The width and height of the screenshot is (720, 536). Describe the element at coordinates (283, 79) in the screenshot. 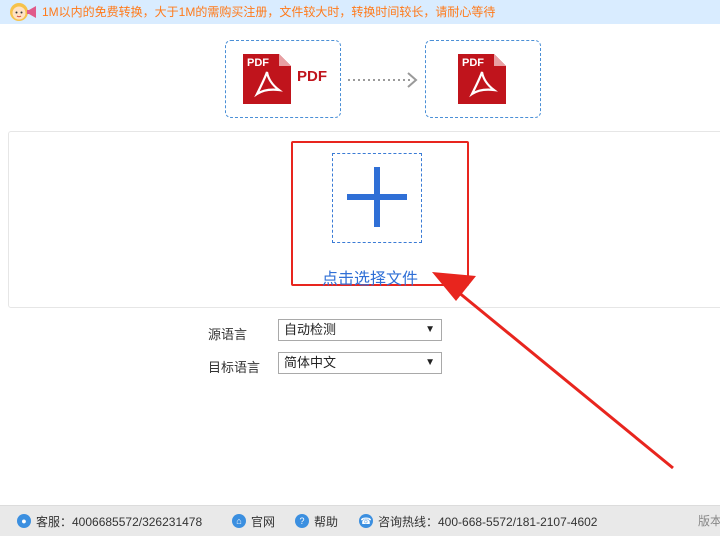

I see `source-format-box: PDF PDF` at that location.